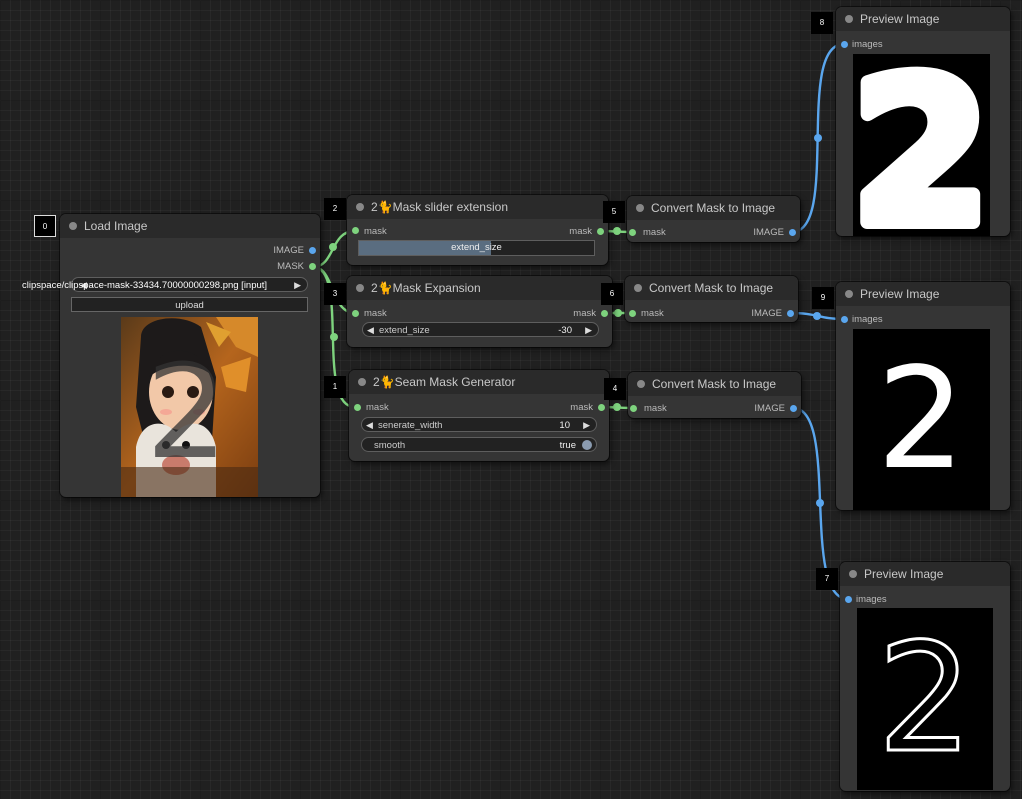  I want to click on slider-label: extend_size, so click(476, 247).